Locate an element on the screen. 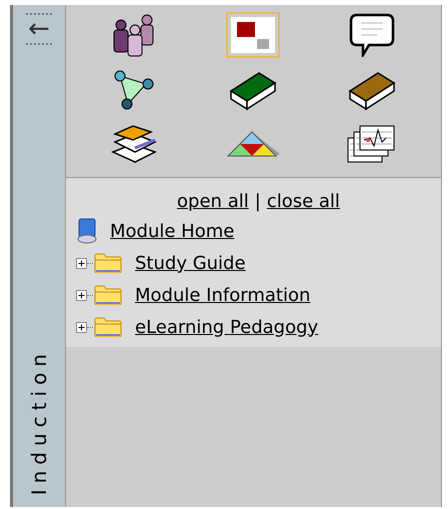 This screenshot has height=509, width=448. computer-icon is located at coordinates (87, 231).